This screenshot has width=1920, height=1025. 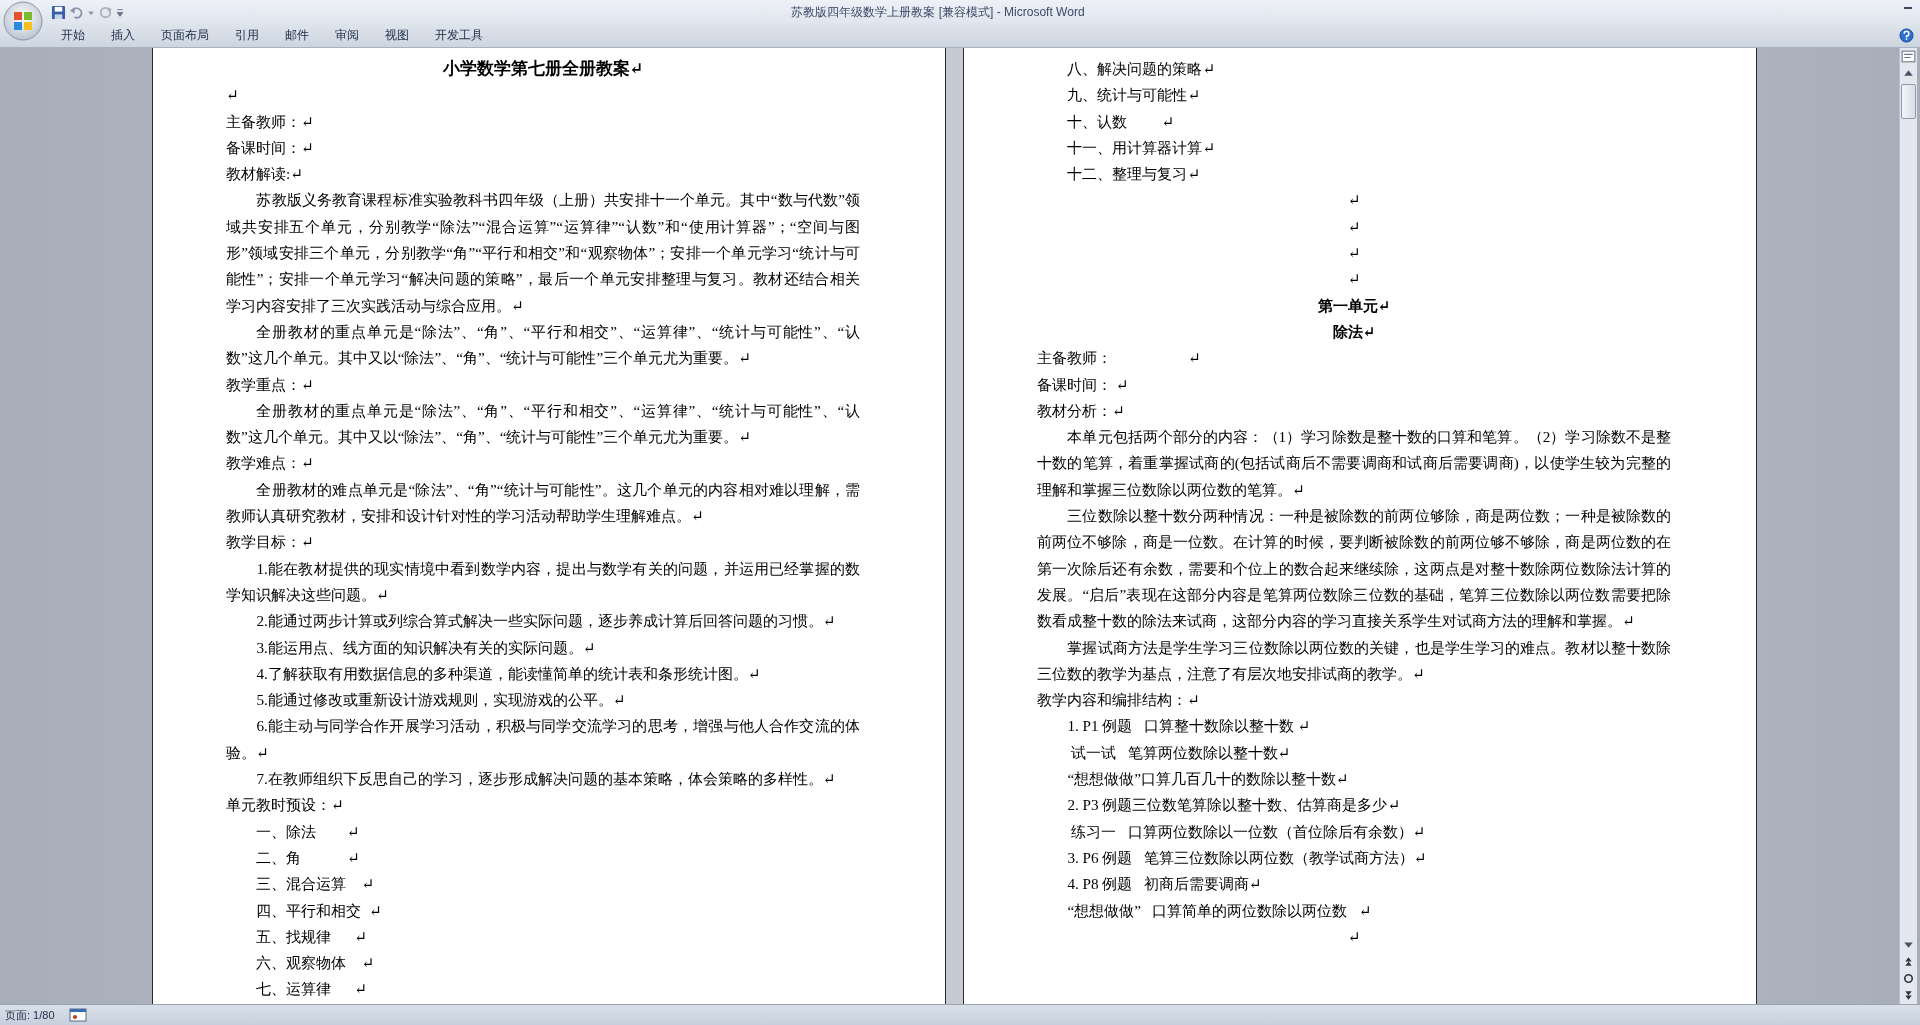 What do you see at coordinates (543, 252) in the screenshot?
I see `paragraph: 苏教版义务教育课程标准实验教科书四年级（上册）共安排十一个单元。其中“数与代数”领域共安排五个单元，分别教学“除法”“混合运算”“运算律”“认数”和“使用计算器”；“空间与图形”领域安排三个单元，分别教学“角”“平行和相交”和“观察物体”；安排一个单元学习“统计与可能性”；安排一个单元学习“解决问题的策略”，最后一个单元安排整理与复习。教材还结合相关学习内容安排了三次实践活动与综合应用。↵` at bounding box center [543, 252].